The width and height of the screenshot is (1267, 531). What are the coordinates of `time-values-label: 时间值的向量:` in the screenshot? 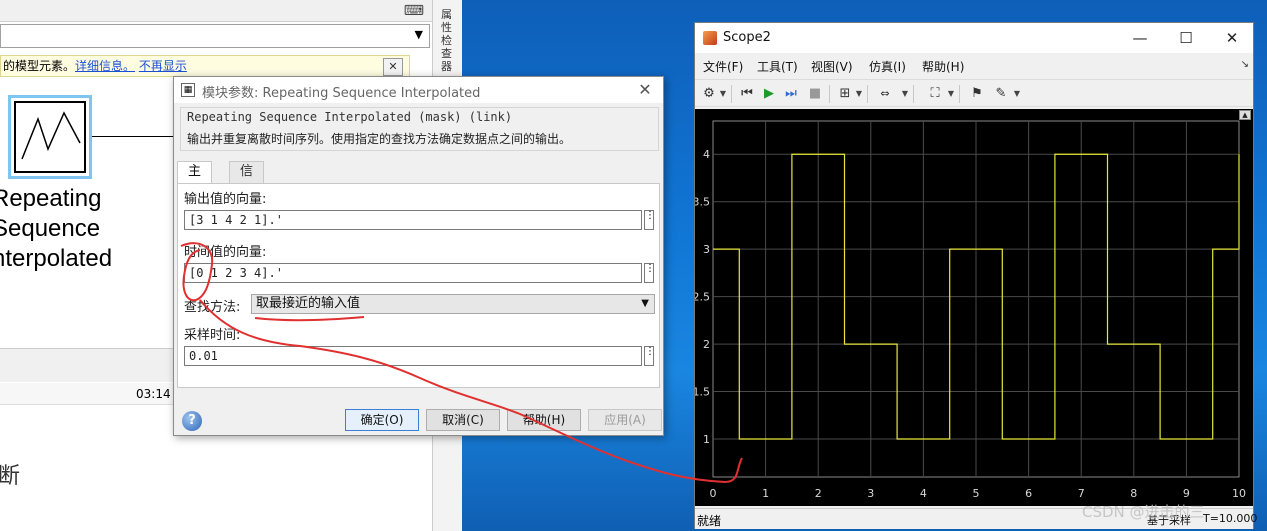 It's located at (225, 252).